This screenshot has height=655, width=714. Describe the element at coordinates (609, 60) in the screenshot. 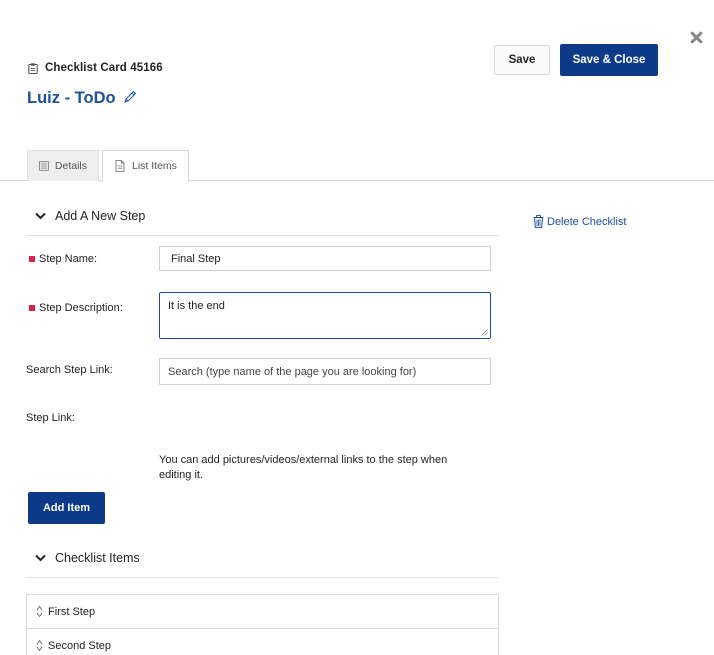

I see `save-close-button: Save & Close` at that location.